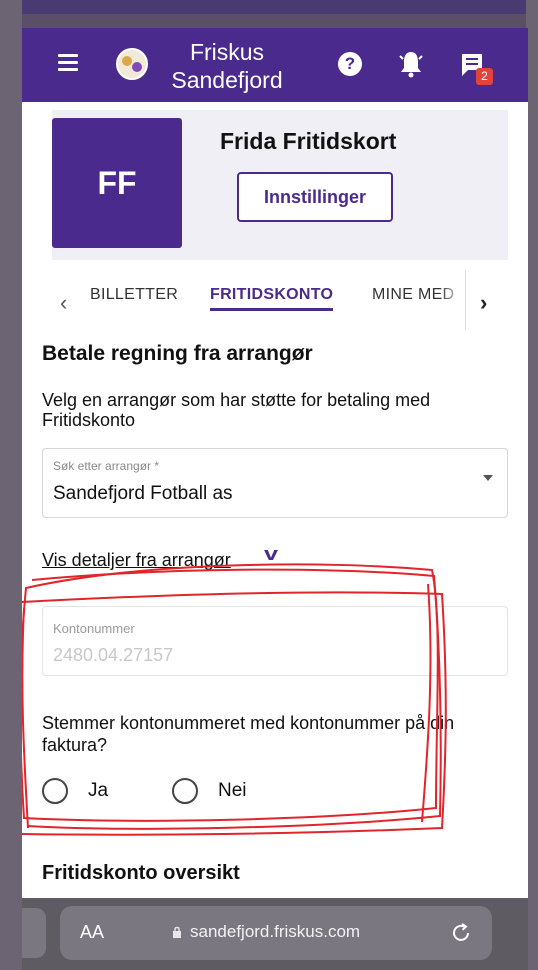  Describe the element at coordinates (98, 791) in the screenshot. I see `radio-yes-label: Ja` at that location.